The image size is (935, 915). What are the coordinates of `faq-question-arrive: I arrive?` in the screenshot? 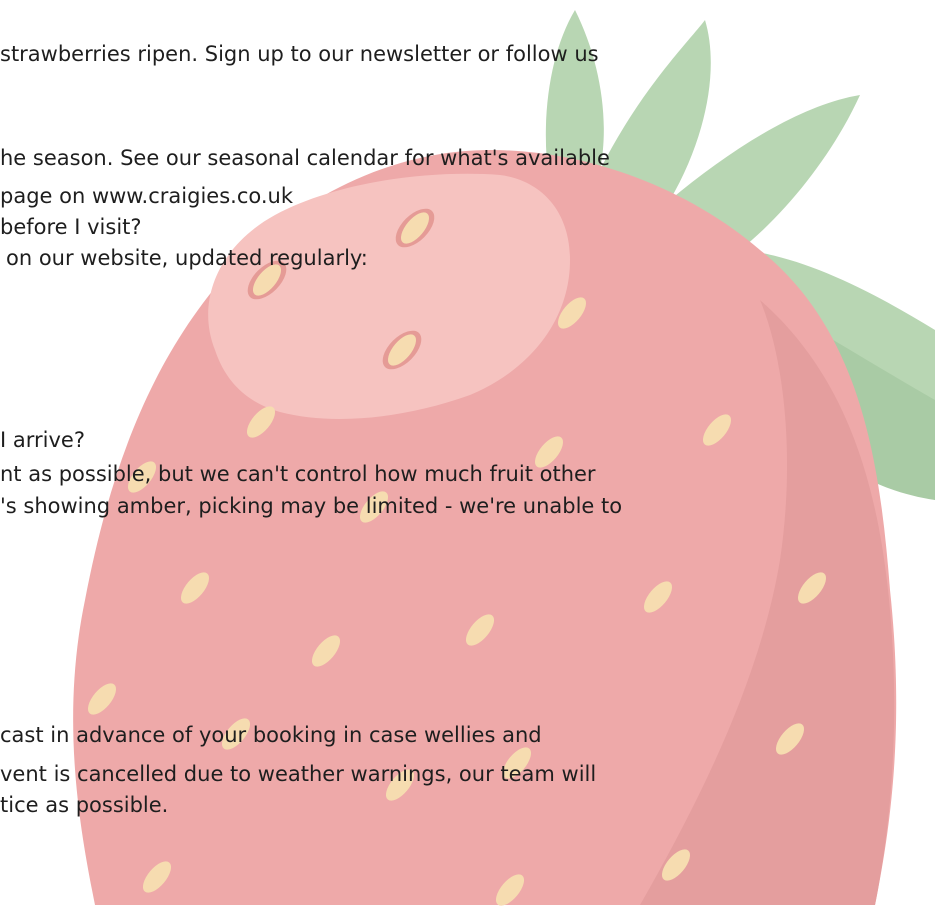 It's located at (42, 440).